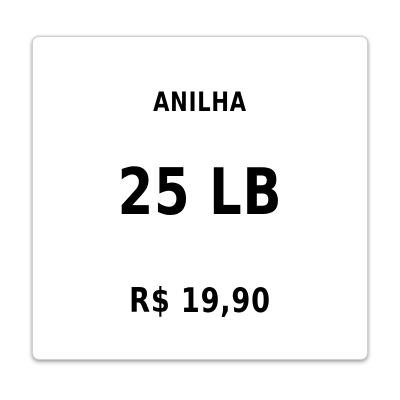 The width and height of the screenshot is (400, 400). I want to click on product-size: 25 LB, so click(200, 193).